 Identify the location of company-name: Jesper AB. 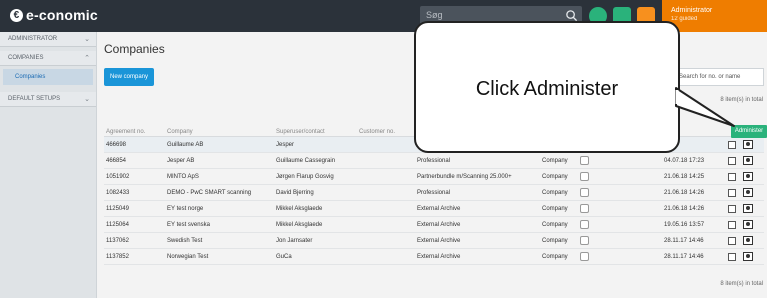
(181, 161).